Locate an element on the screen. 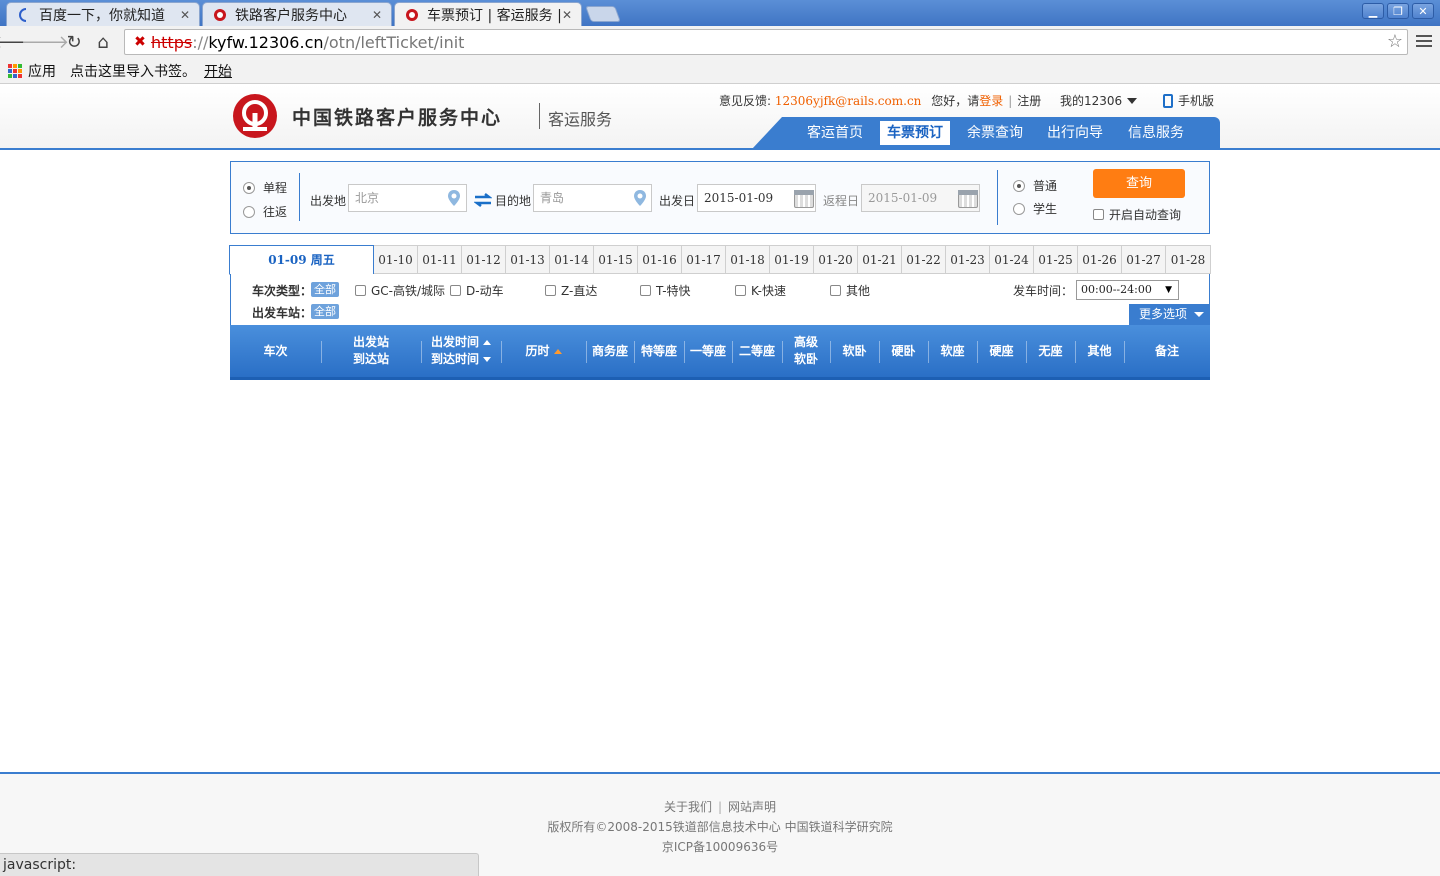 The height and width of the screenshot is (876, 1440). date-tab: 01-22 is located at coordinates (924, 259).